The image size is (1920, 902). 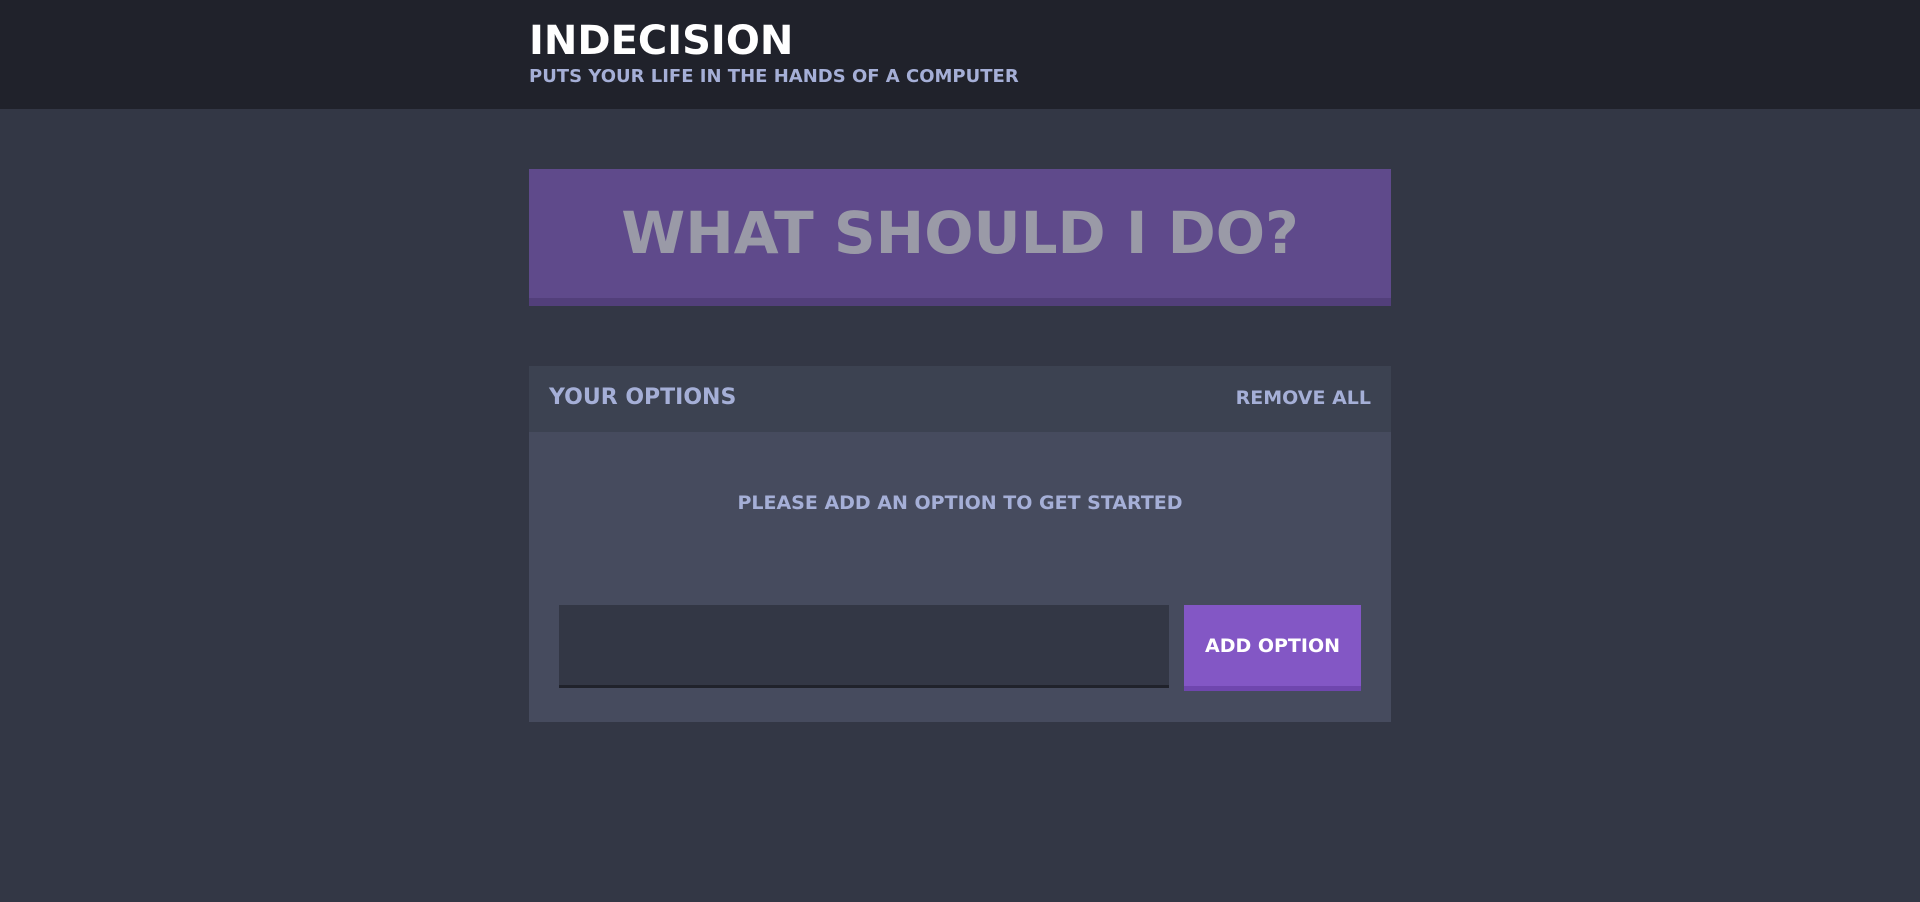 I want to click on remove-all-button: Remove All, so click(x=1303, y=398).